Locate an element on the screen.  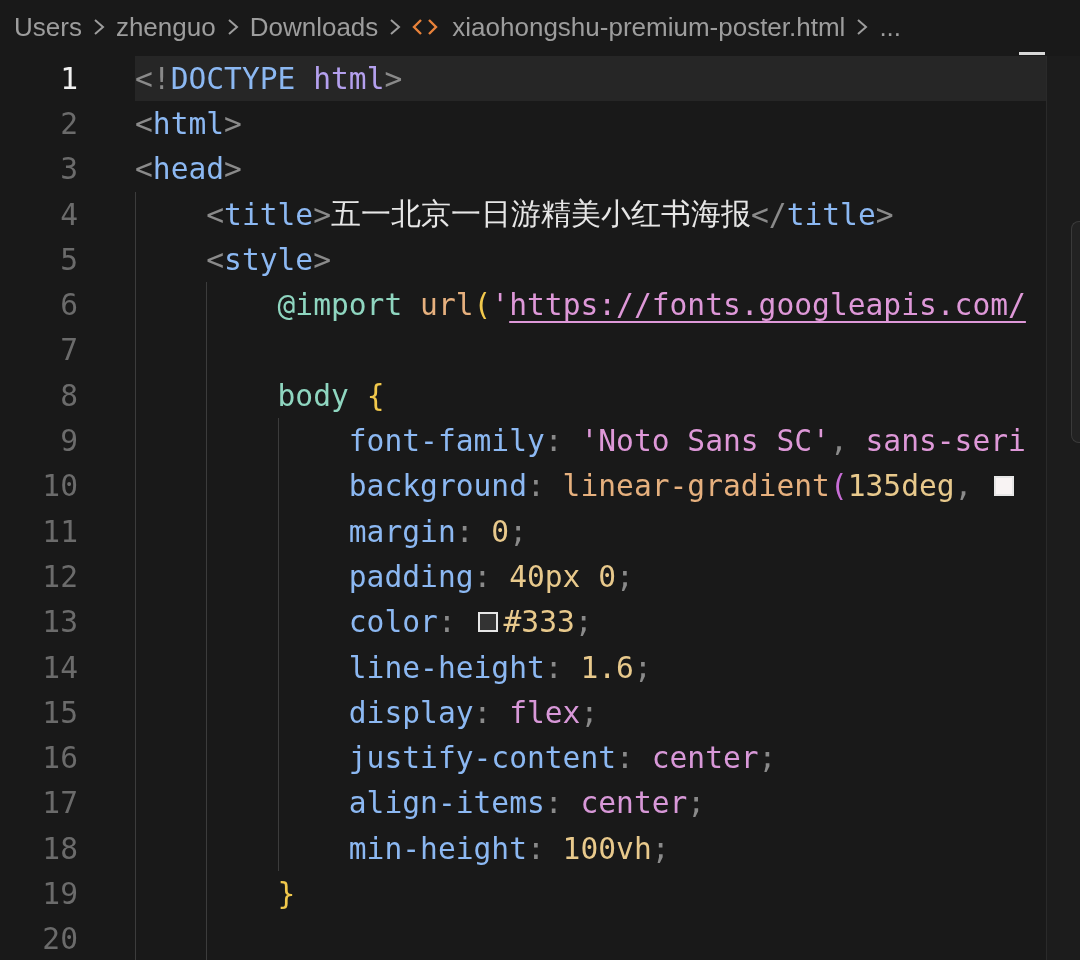
breadcrumb-item: Downloads is located at coordinates (314, 27).